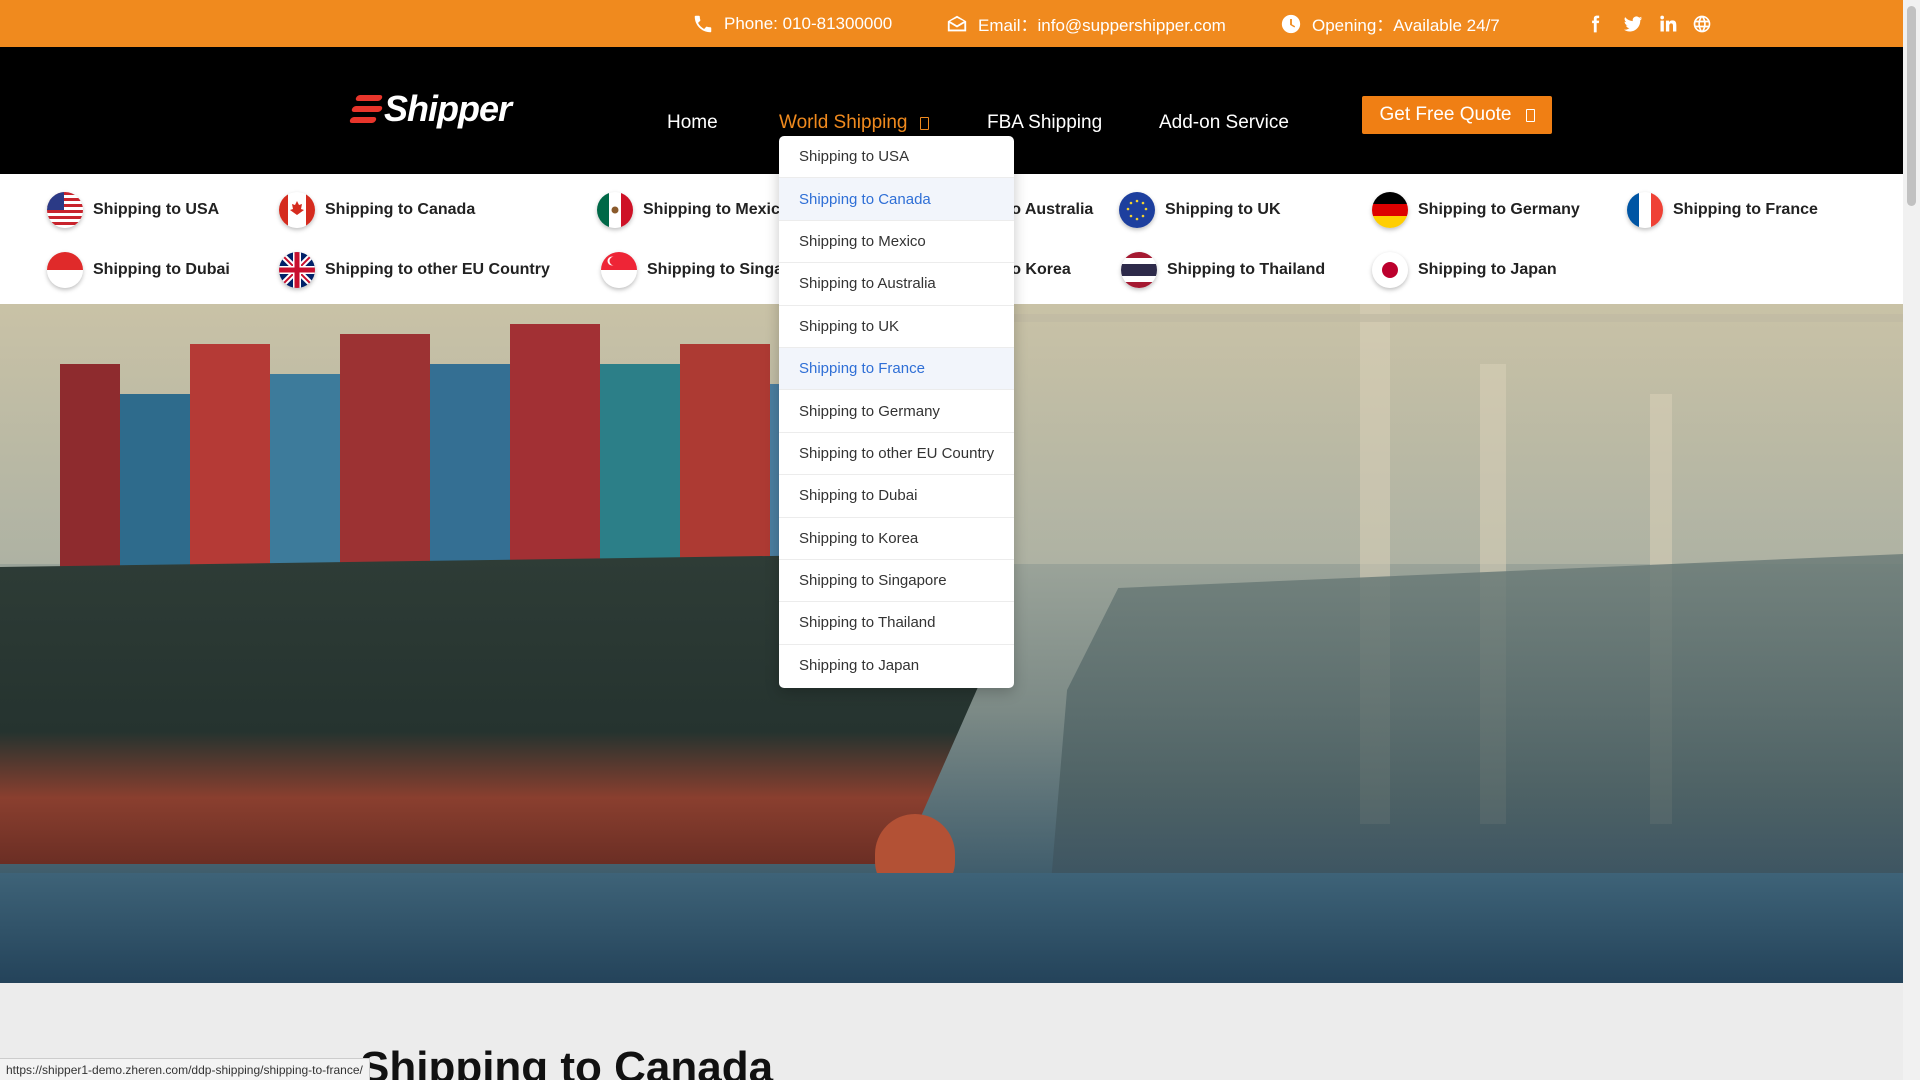  I want to click on nav-world-shipping-label: World Shipping, so click(843, 122).